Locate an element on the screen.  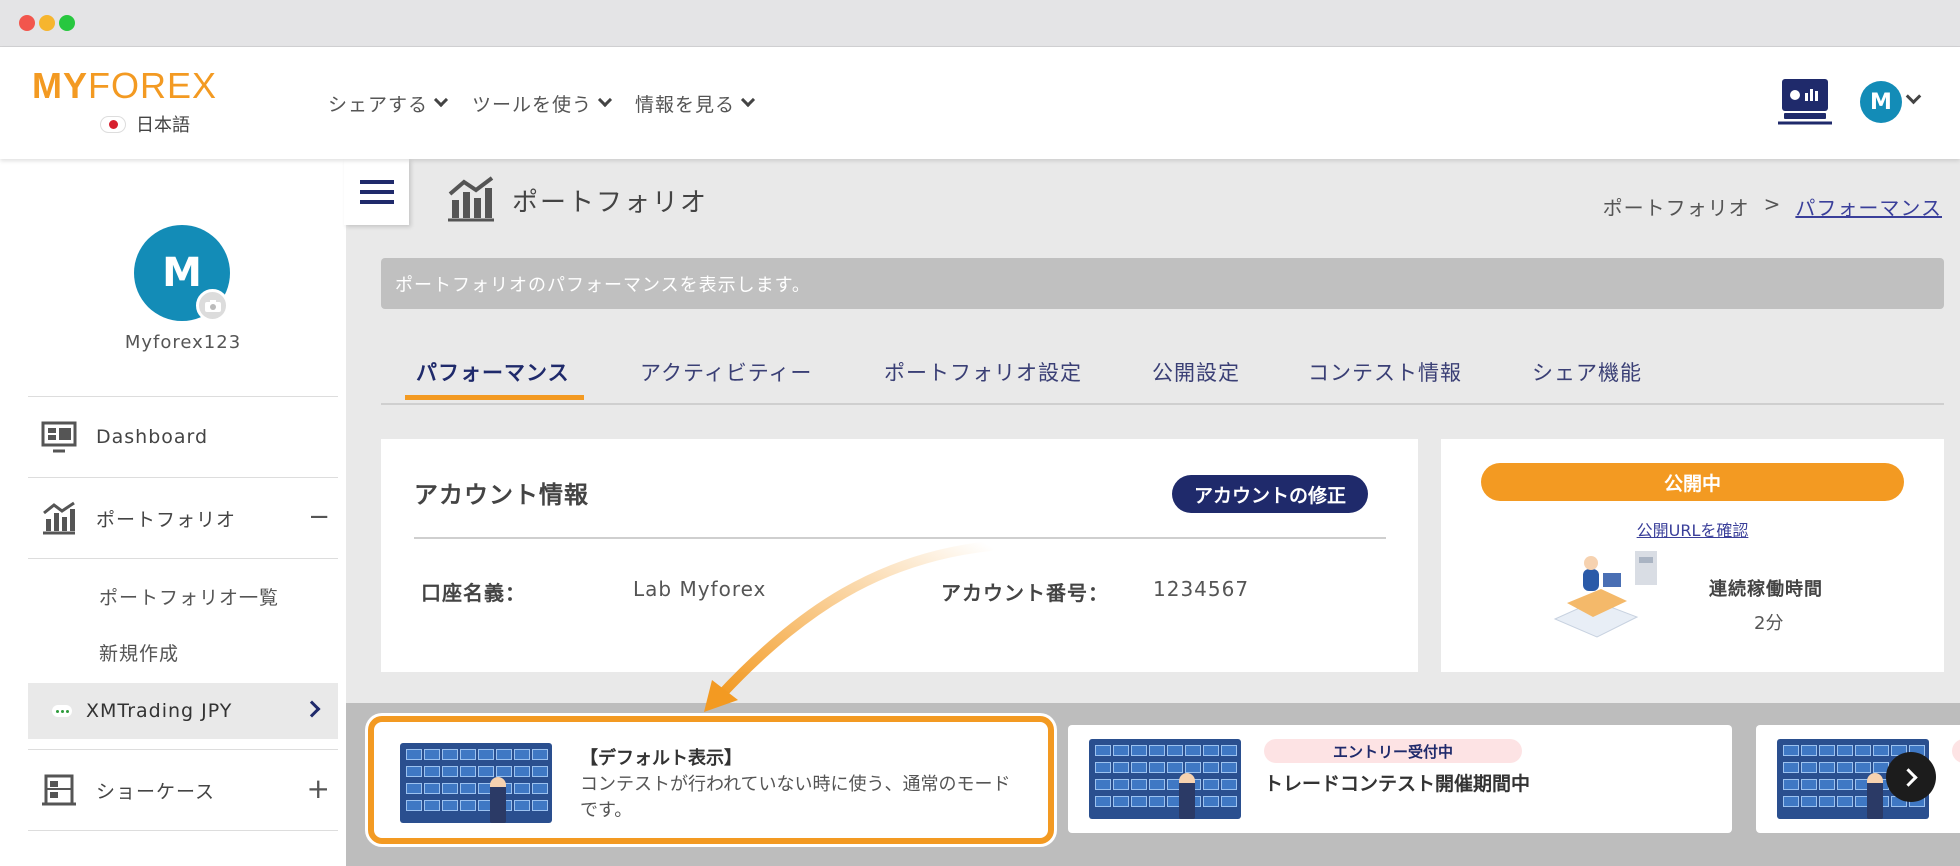
operator-illustration is located at coordinates (1605, 594).